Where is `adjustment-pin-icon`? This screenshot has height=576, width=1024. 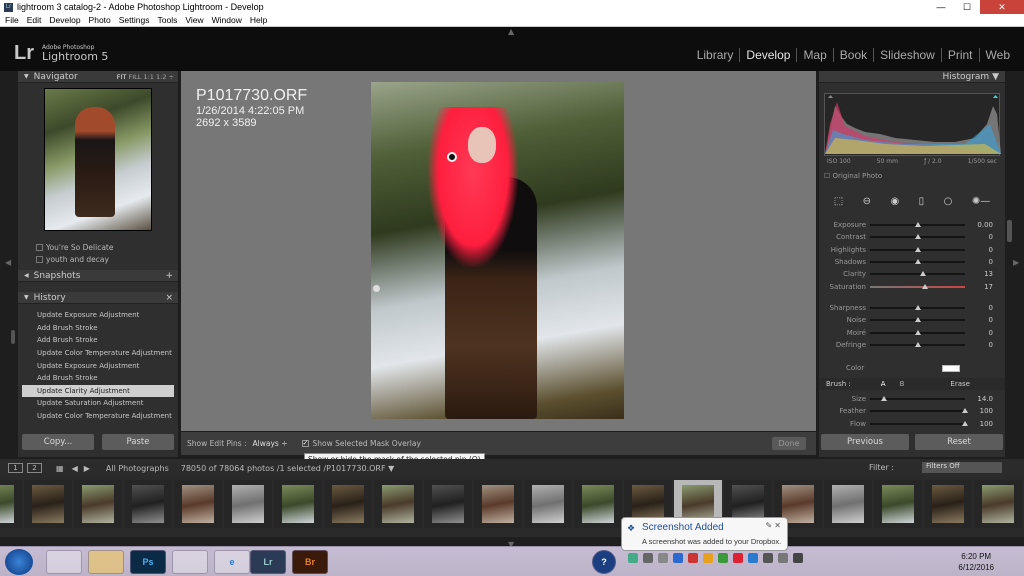 adjustment-pin-icon is located at coordinates (376, 288).